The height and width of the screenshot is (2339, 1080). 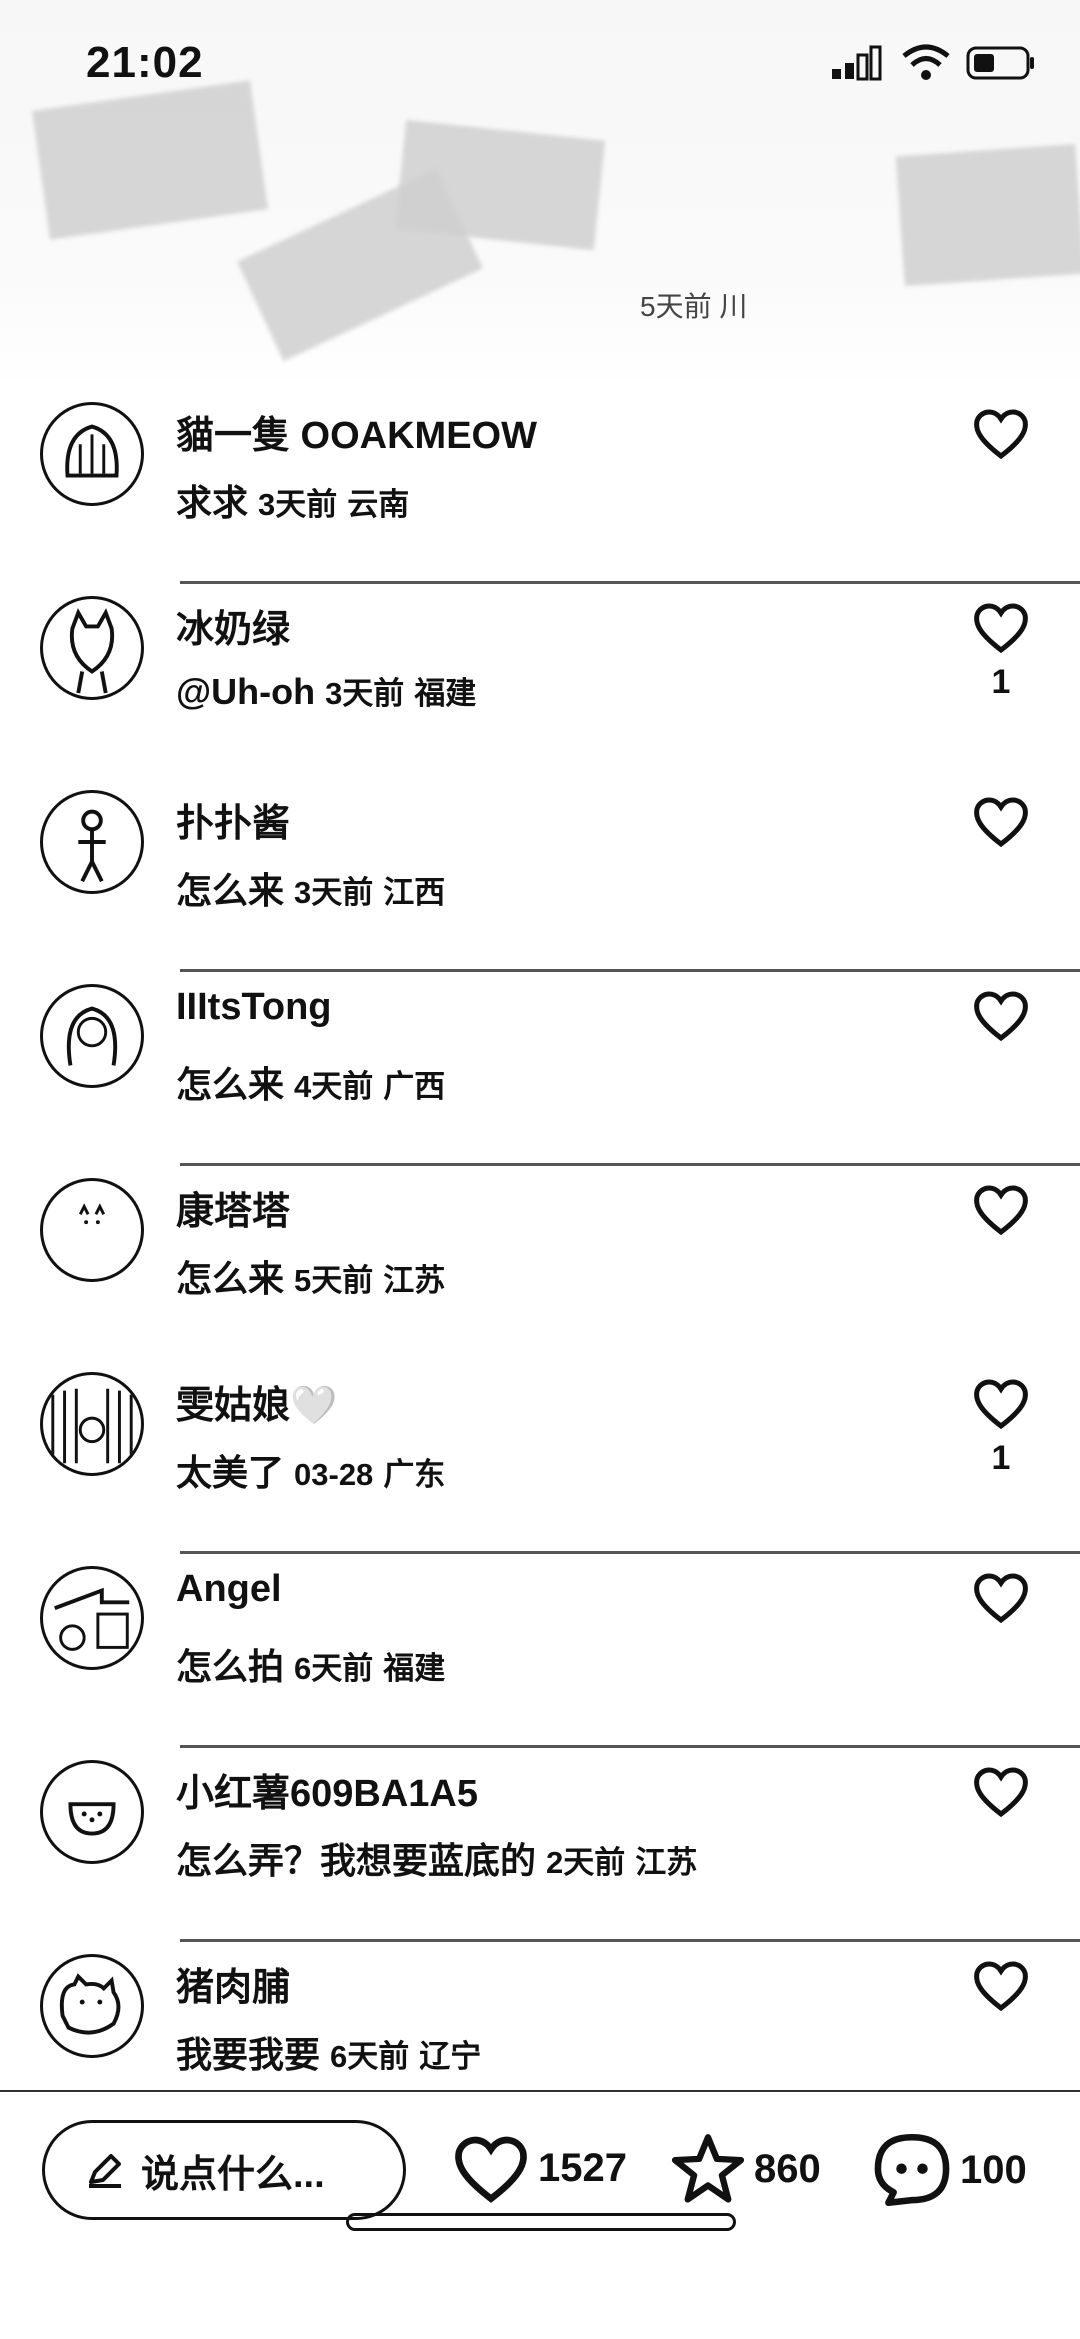 I want to click on comment-author: 貓一隻 OOAKMEOW, so click(x=356, y=431).